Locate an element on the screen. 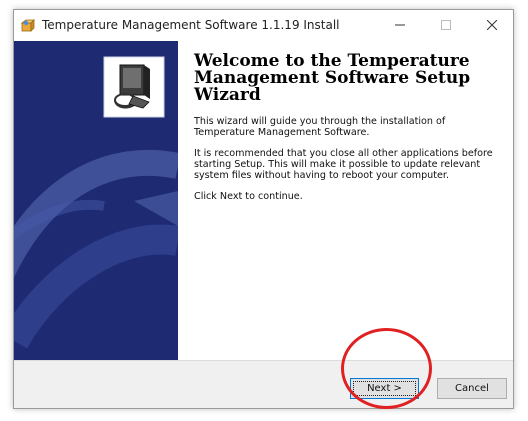  highlight-circle-annotation is located at coordinates (386, 368).